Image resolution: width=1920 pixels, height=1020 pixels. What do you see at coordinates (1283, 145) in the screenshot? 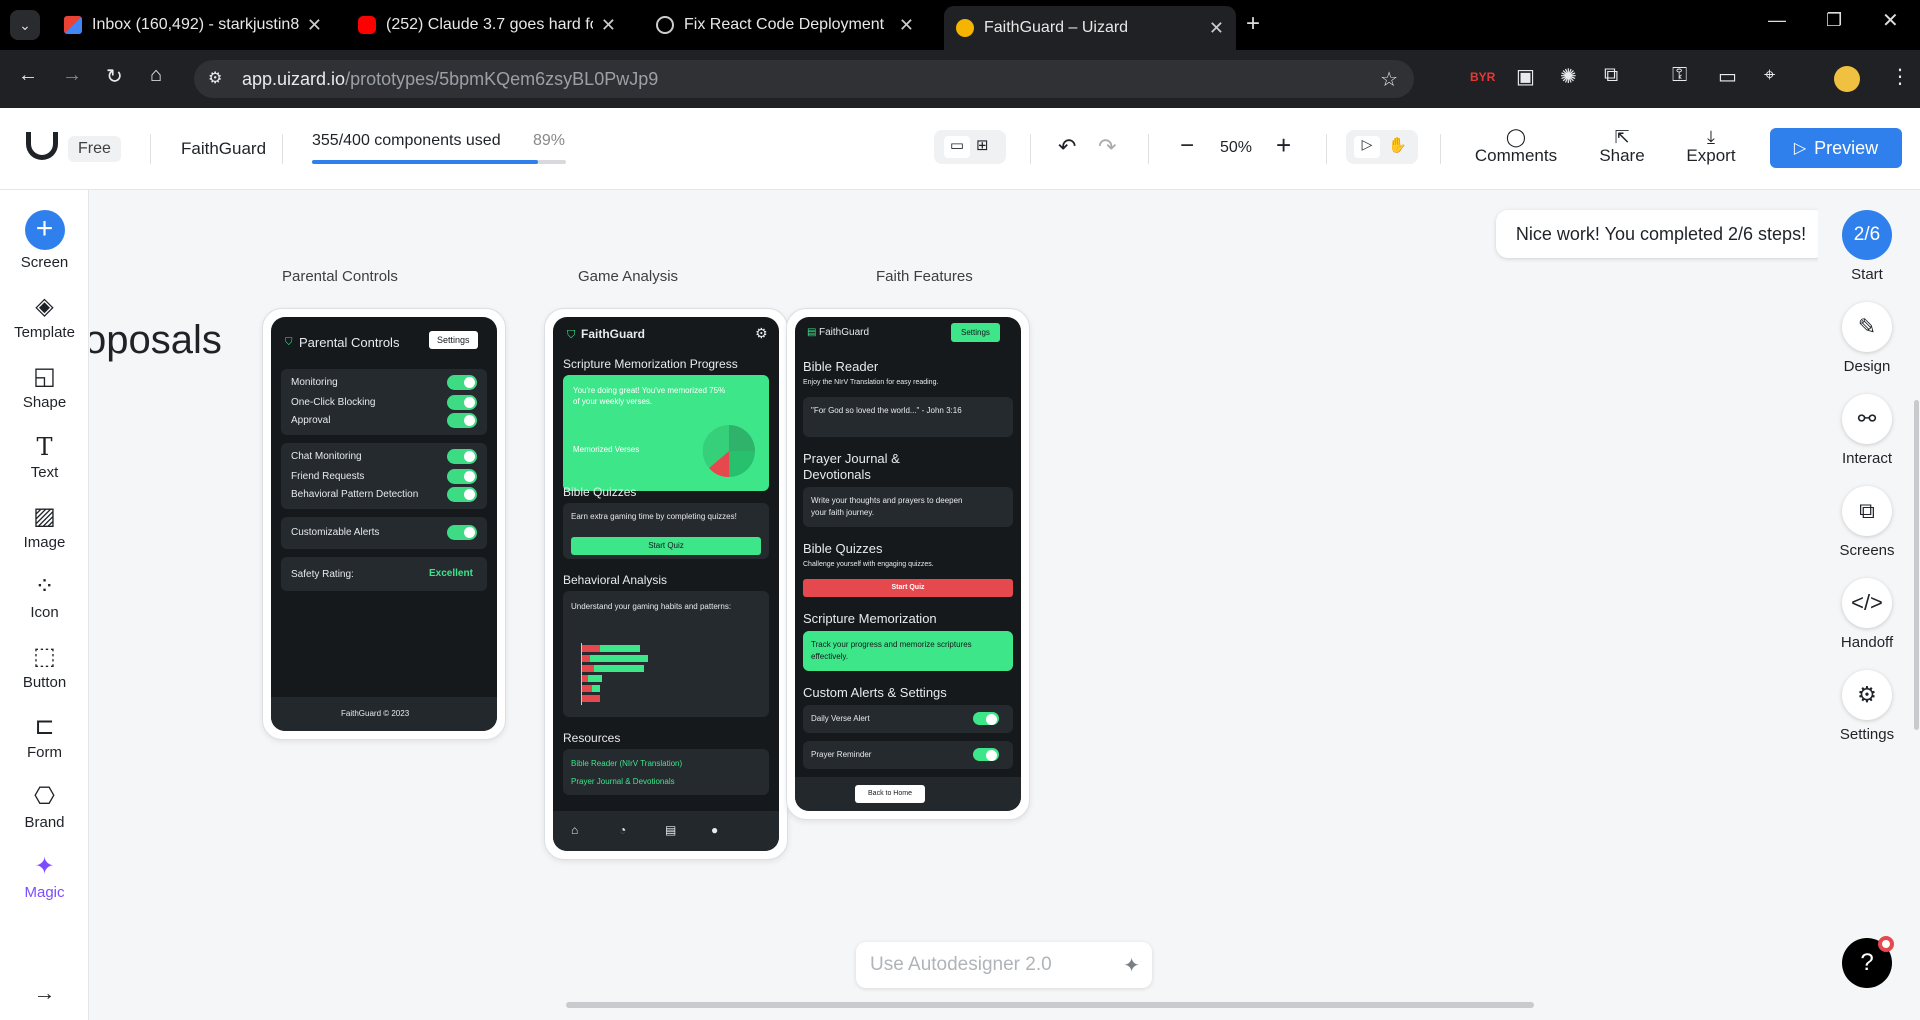
I see `zoom-in-icon: +` at bounding box center [1283, 145].